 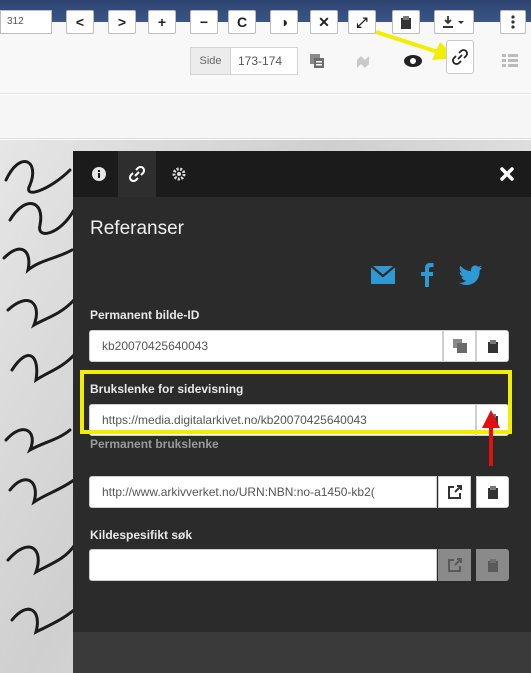 I want to click on more-icon, so click(x=513, y=22).